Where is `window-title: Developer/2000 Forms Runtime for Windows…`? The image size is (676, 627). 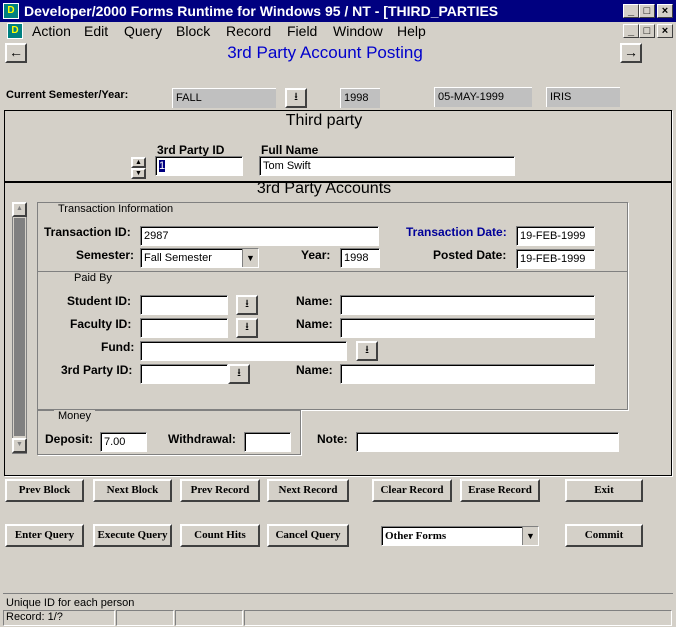
window-title: Developer/2000 Forms Runtime for Windows… is located at coordinates (261, 11).